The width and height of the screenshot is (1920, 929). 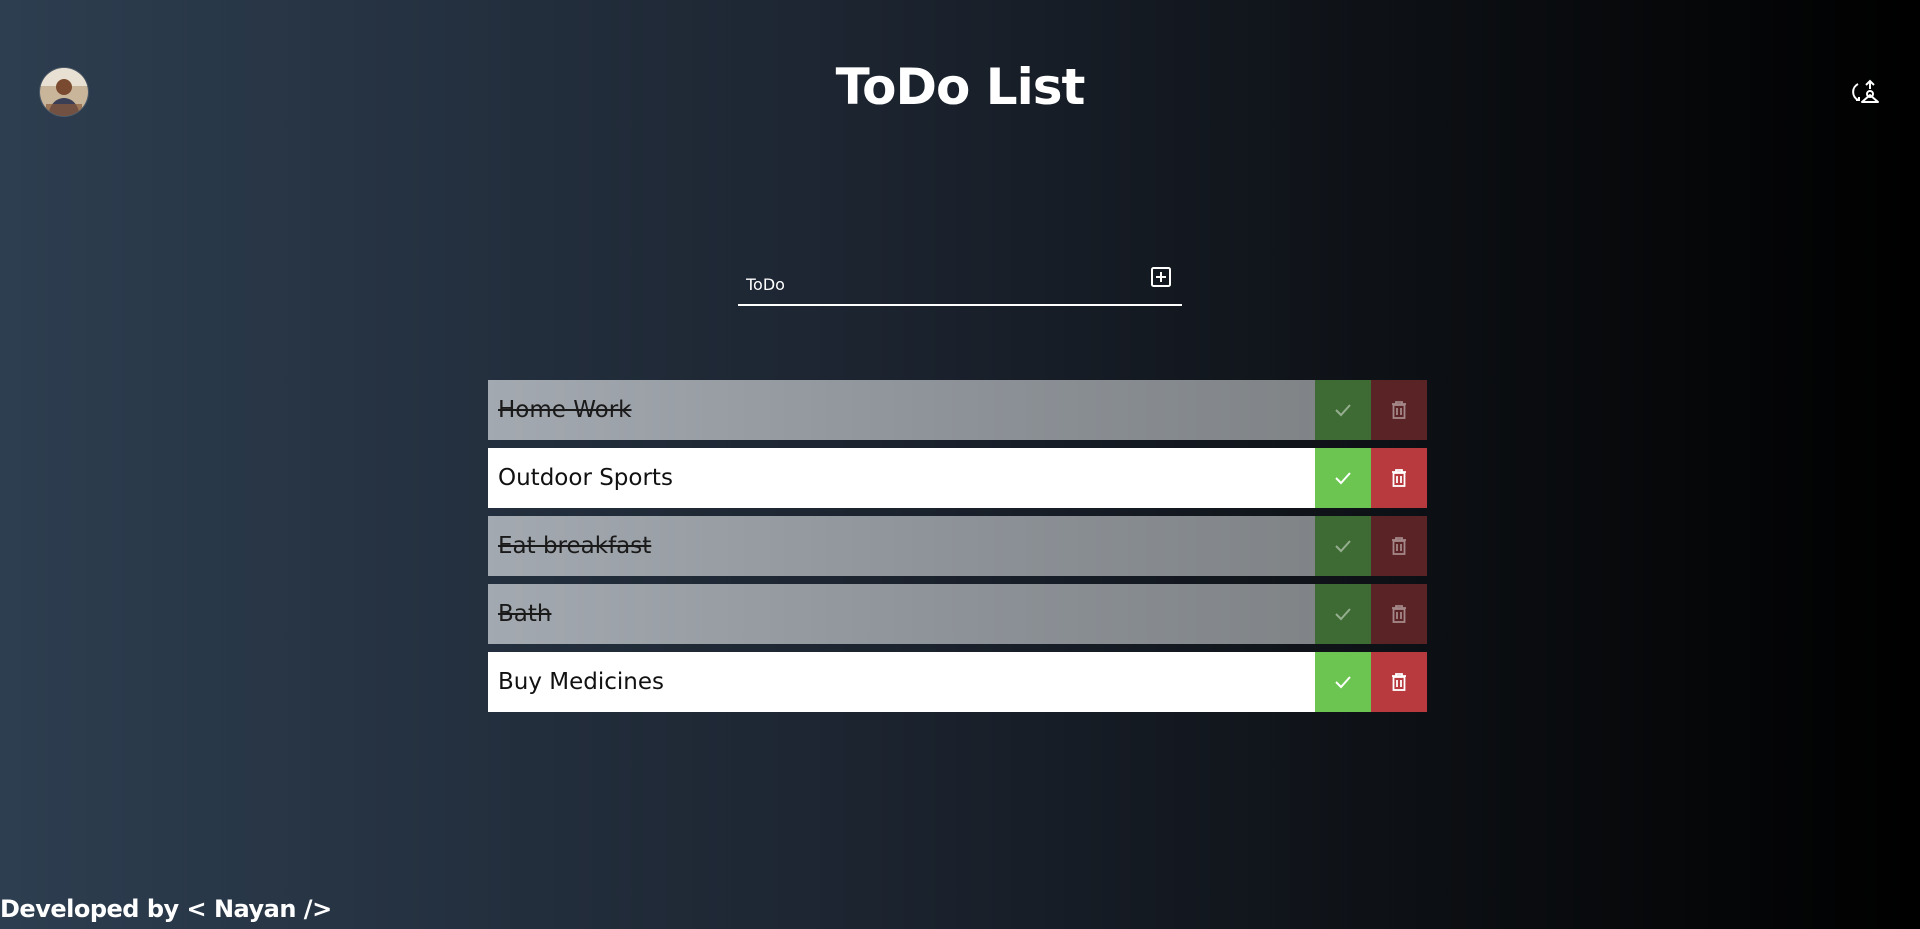 I want to click on todo-item: Outdoor Sports, so click(x=957, y=478).